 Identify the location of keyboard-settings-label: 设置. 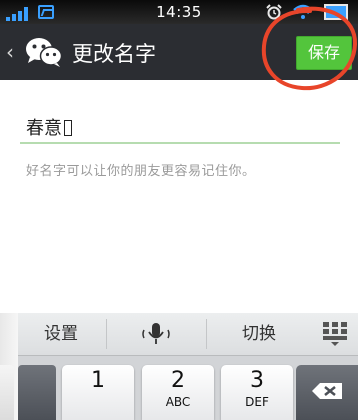
(61, 334).